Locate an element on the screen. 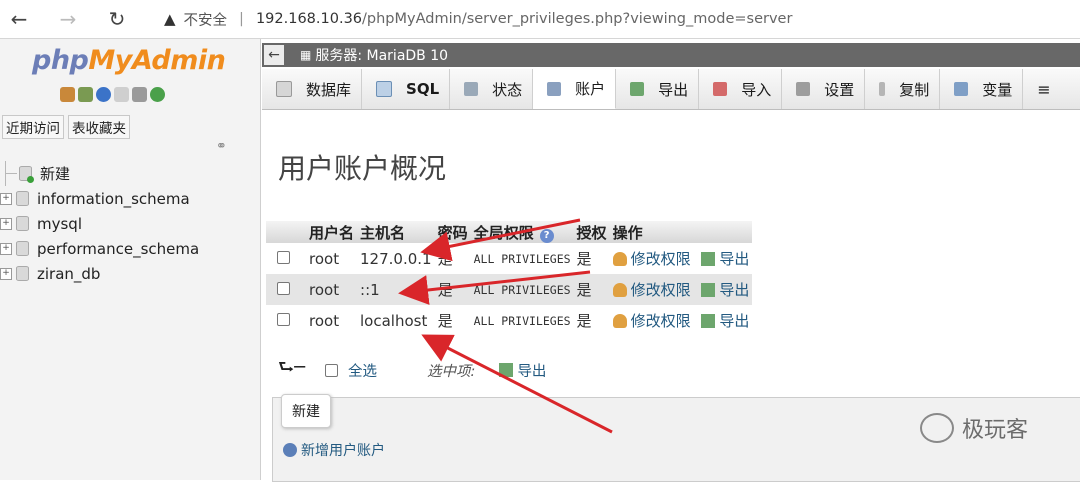  tree-line is located at coordinates (5, 173).